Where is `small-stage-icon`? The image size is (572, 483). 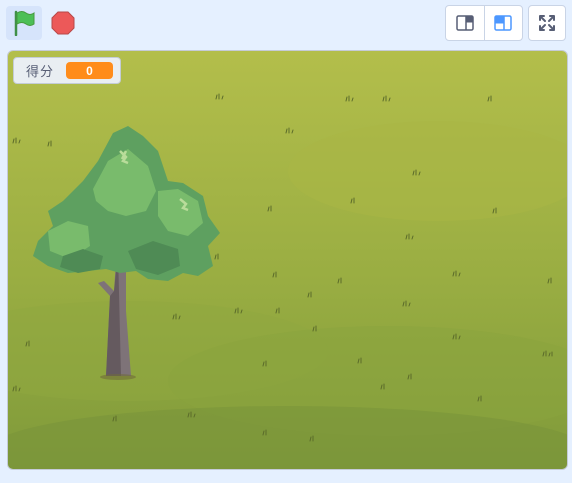
small-stage-icon is located at coordinates (465, 23).